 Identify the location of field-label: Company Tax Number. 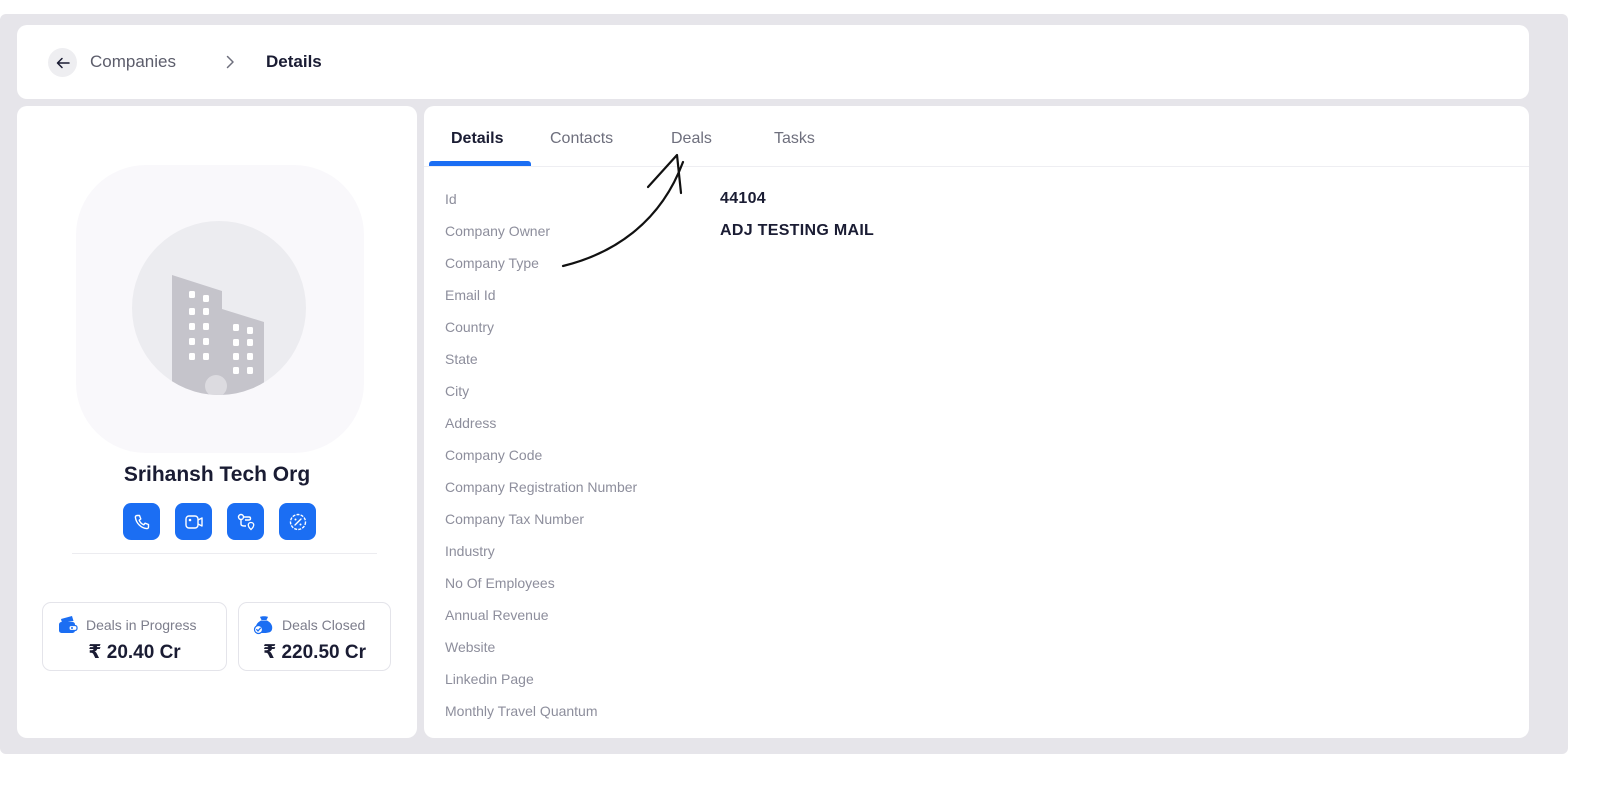
(515, 519).